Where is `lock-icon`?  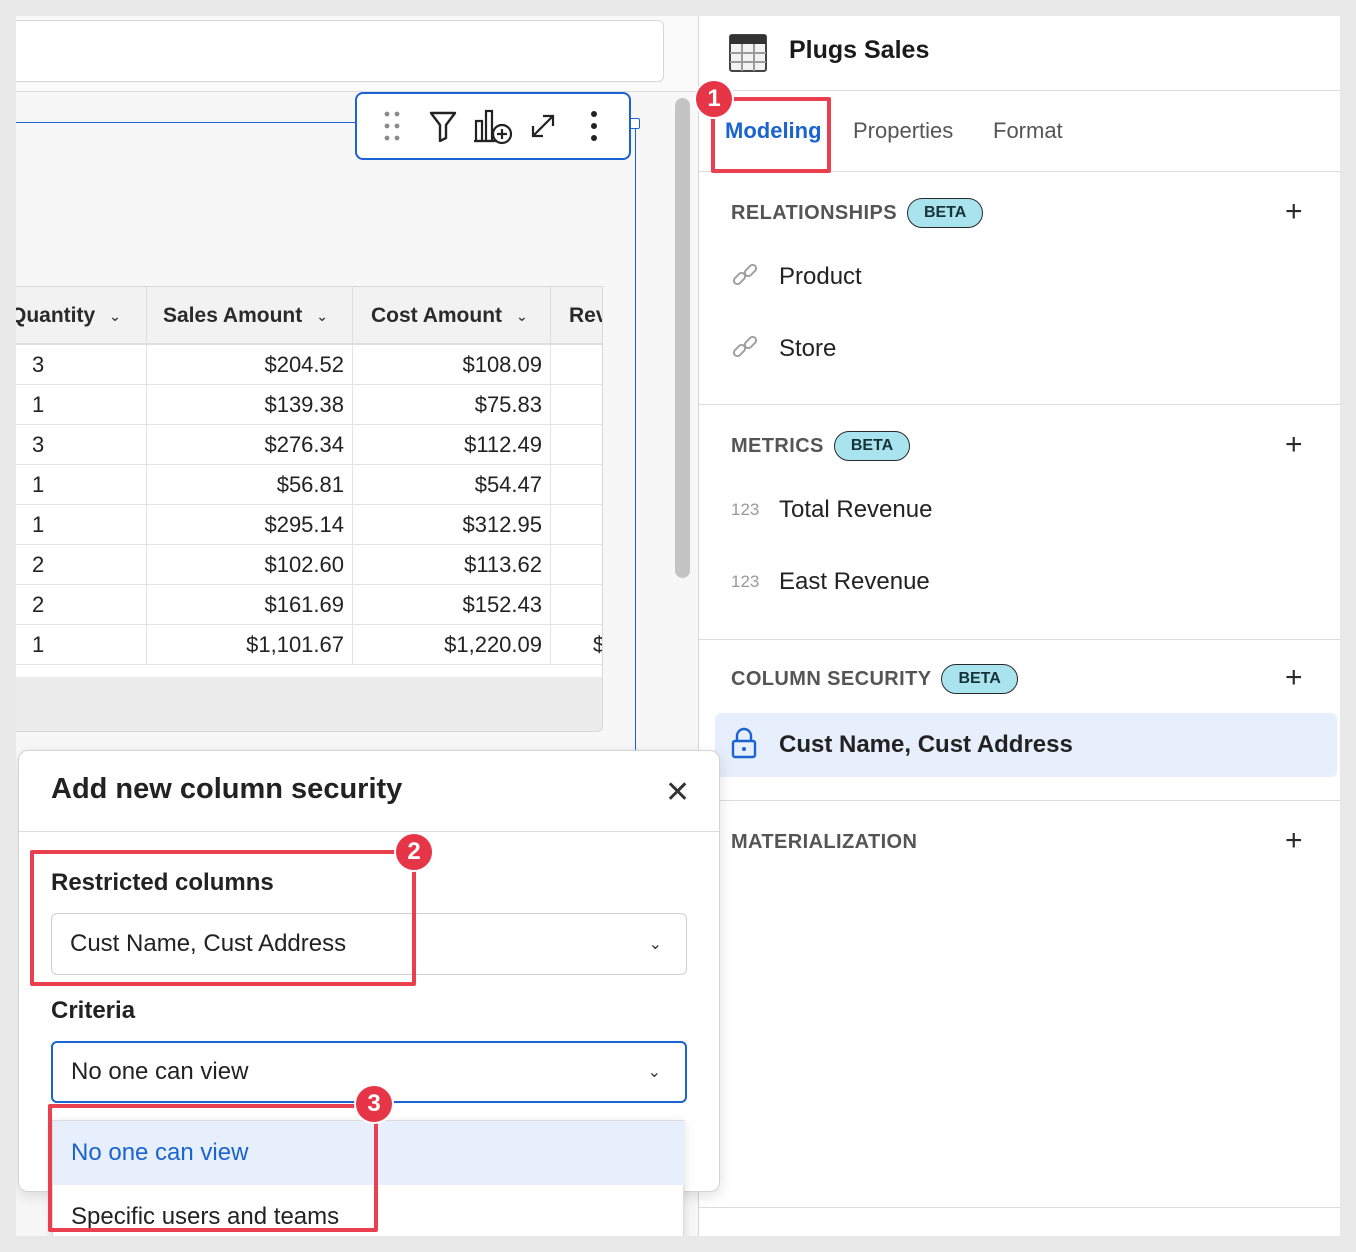
lock-icon is located at coordinates (747, 745).